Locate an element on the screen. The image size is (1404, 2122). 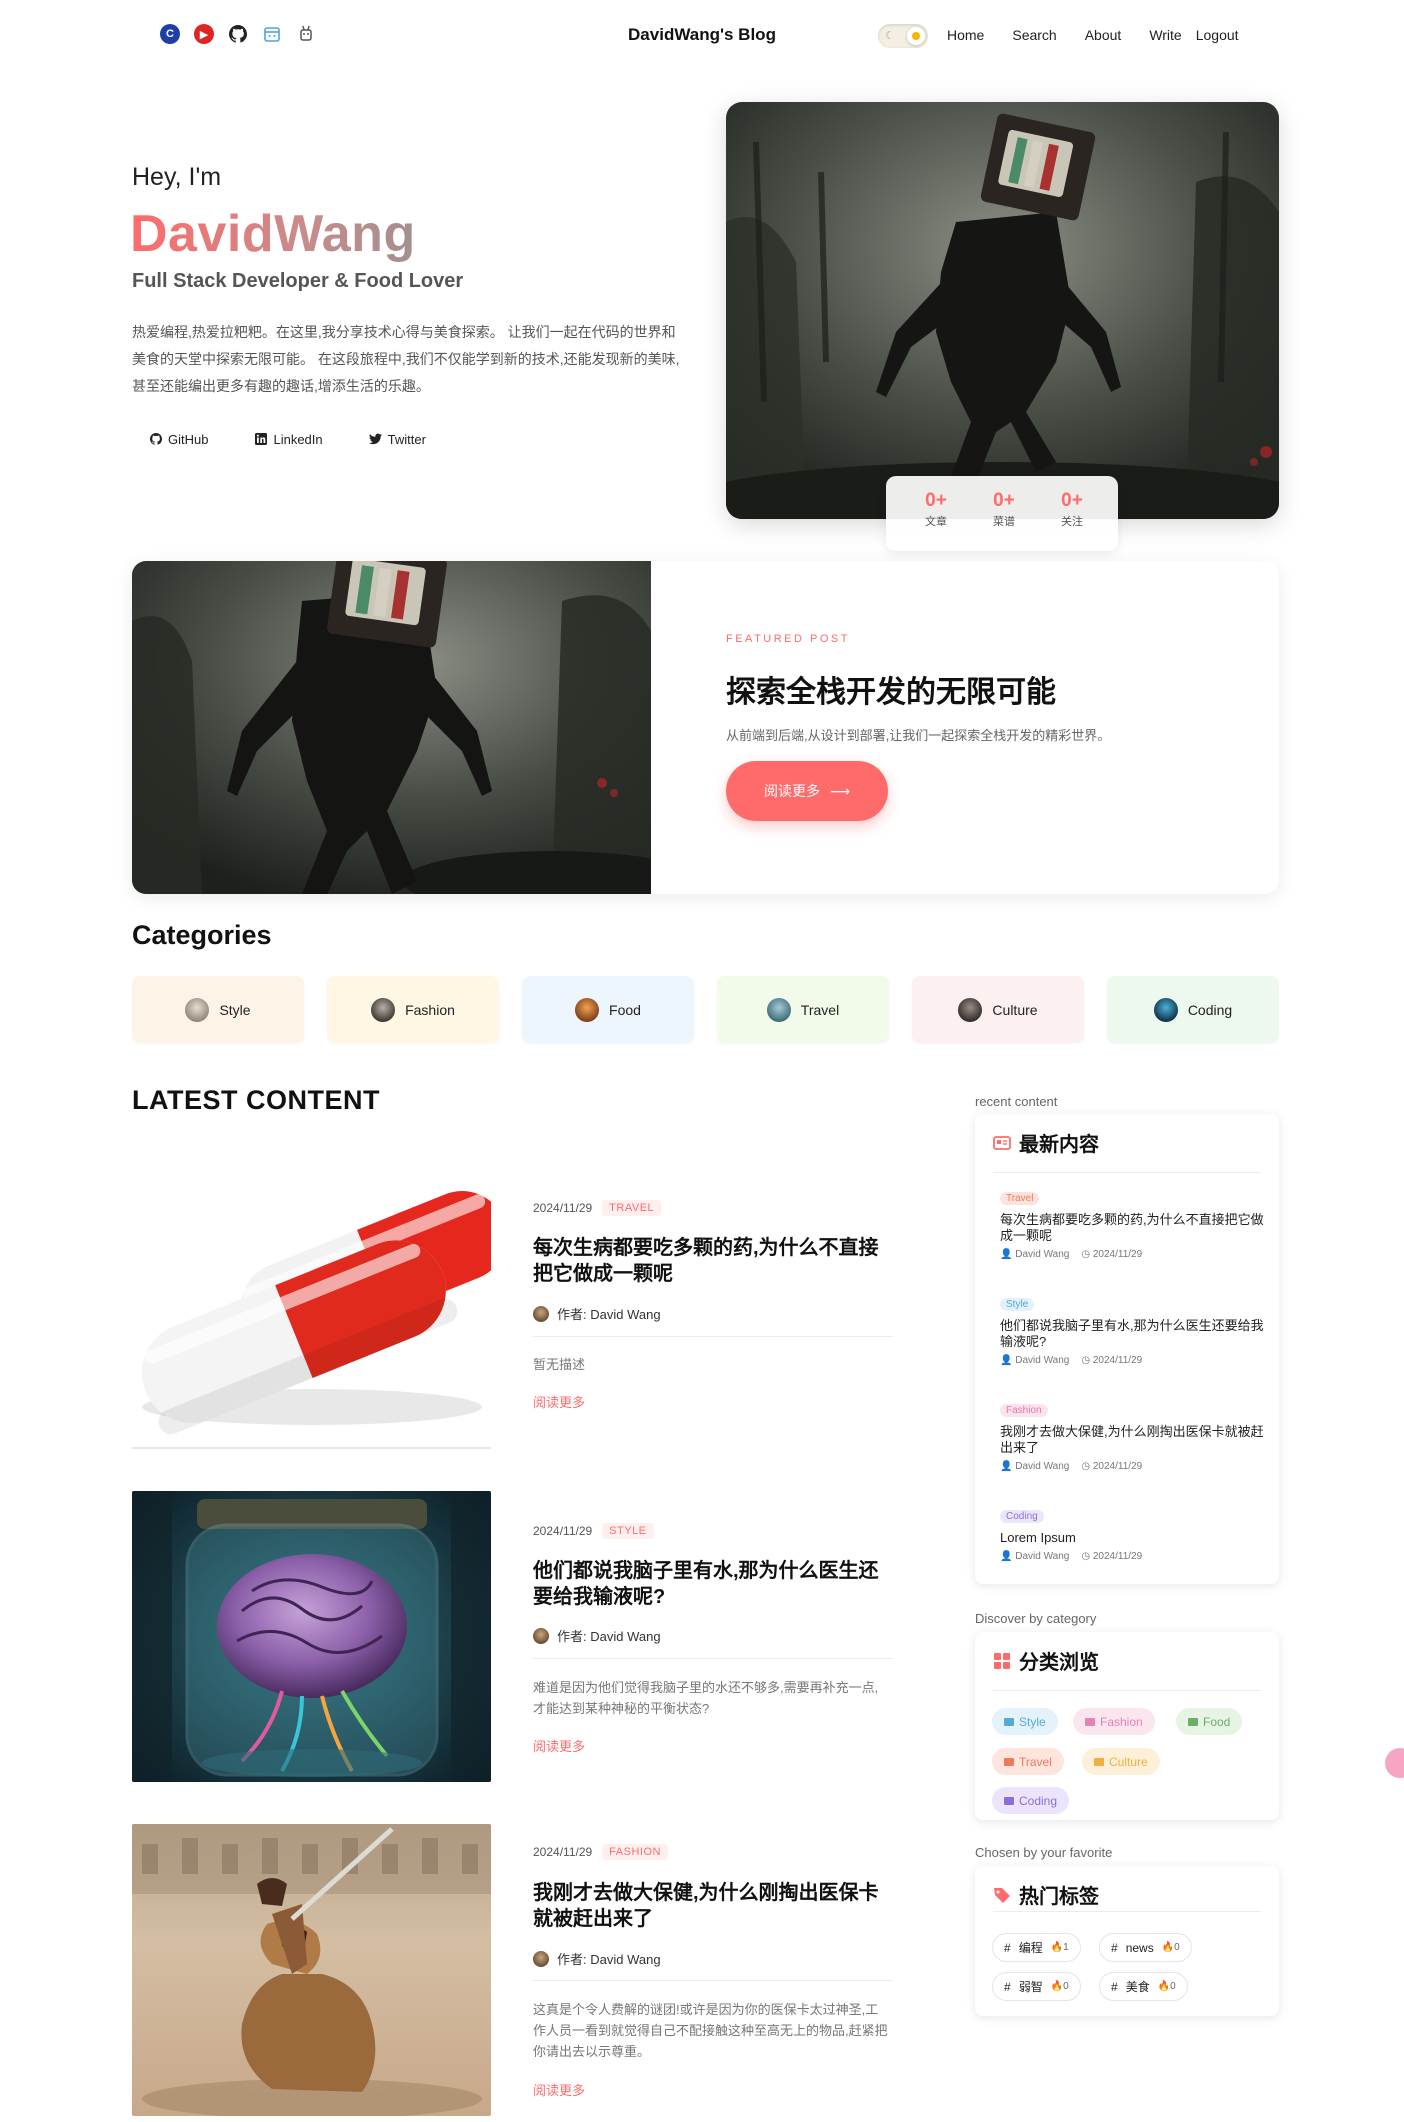
tag-chip: # 编程 🔥1 is located at coordinates (1036, 1947).